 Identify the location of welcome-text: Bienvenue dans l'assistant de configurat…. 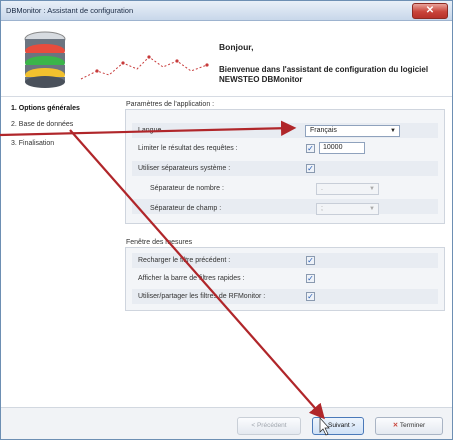
(324, 74).